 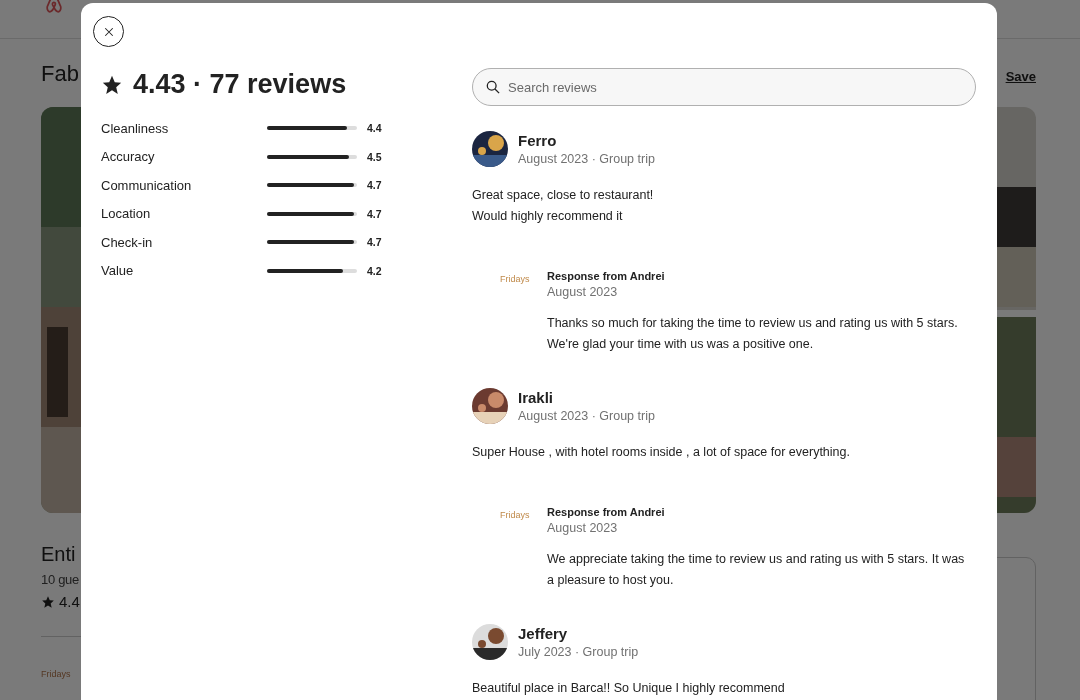 I want to click on listing-rating: 4.4, so click(x=69, y=601).